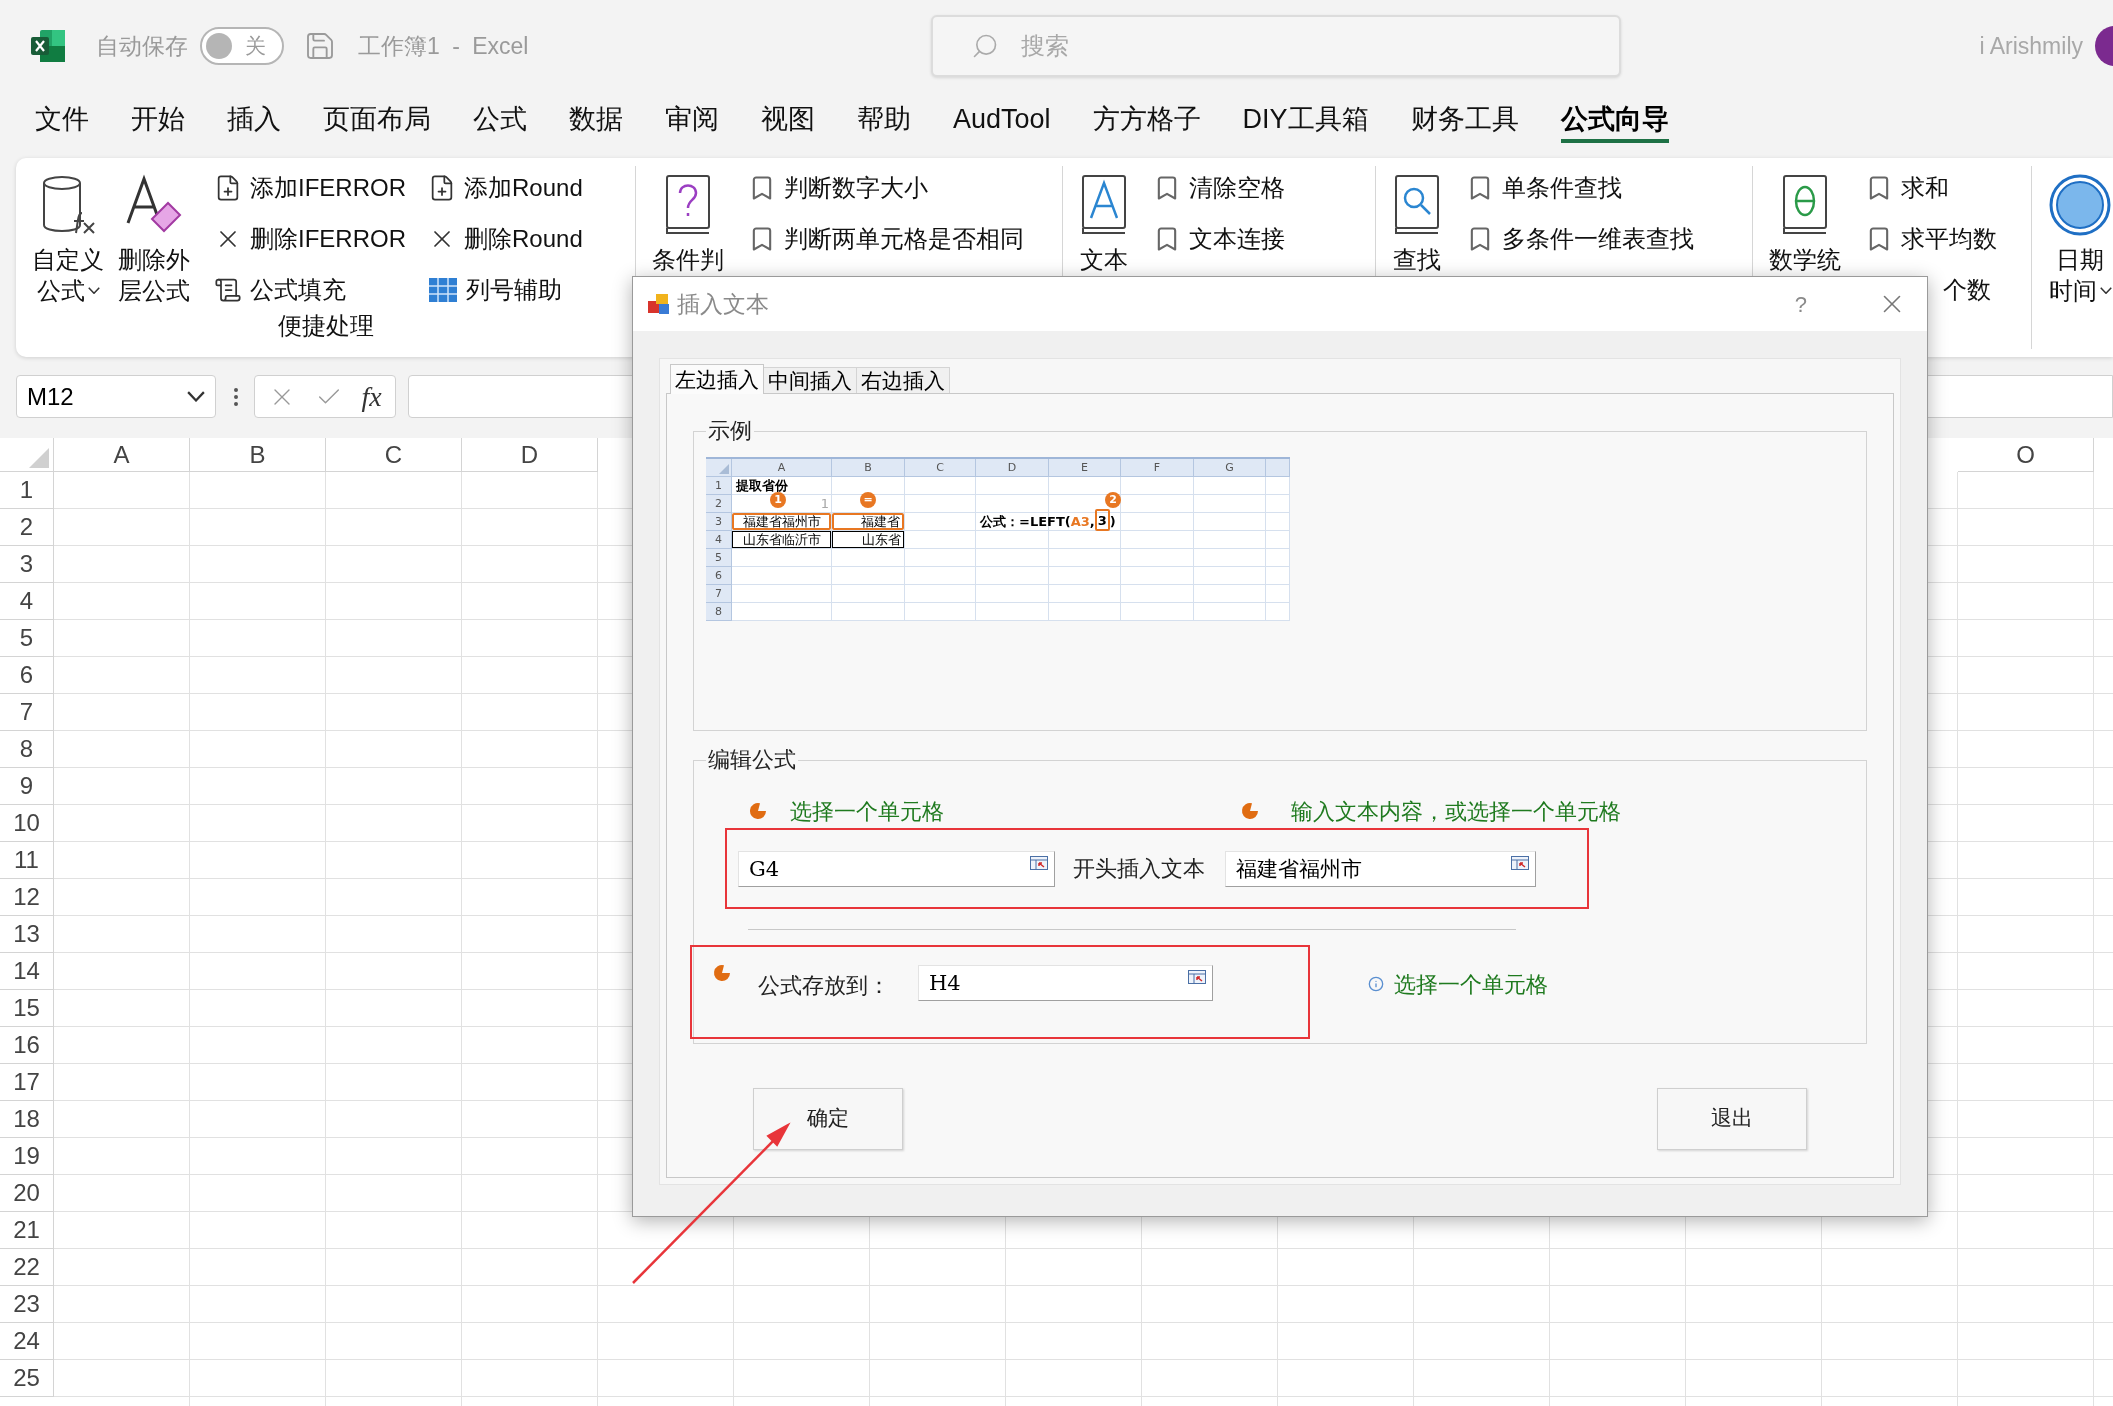  I want to click on target-cell-field: H4, so click(1065, 983).